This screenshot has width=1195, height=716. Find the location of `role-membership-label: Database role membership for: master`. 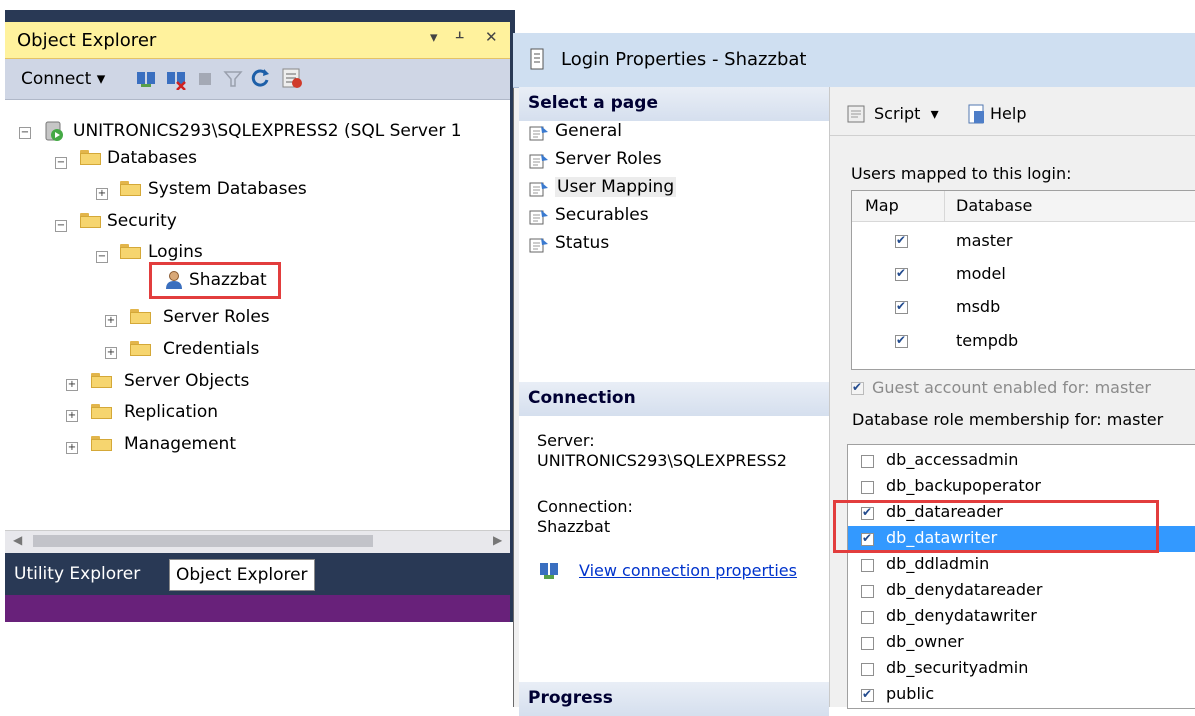

role-membership-label: Database role membership for: master is located at coordinates (1008, 419).